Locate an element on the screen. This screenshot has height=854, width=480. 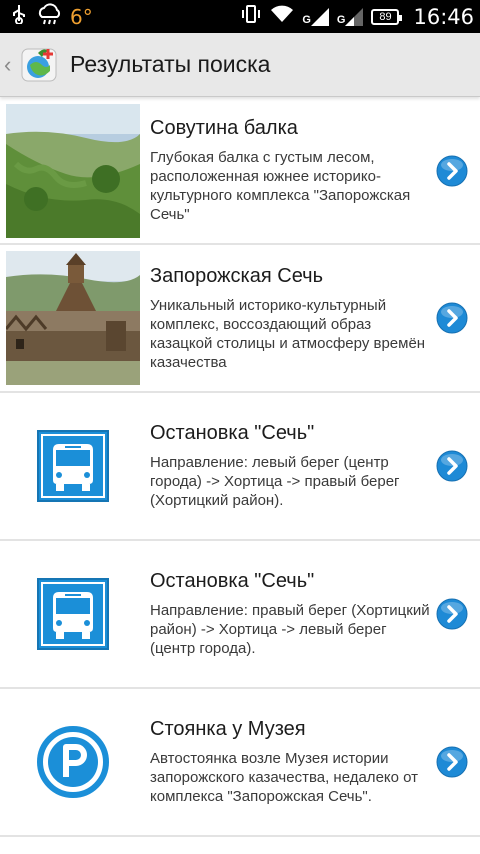
signal-2: G is located at coordinates (350, 16).